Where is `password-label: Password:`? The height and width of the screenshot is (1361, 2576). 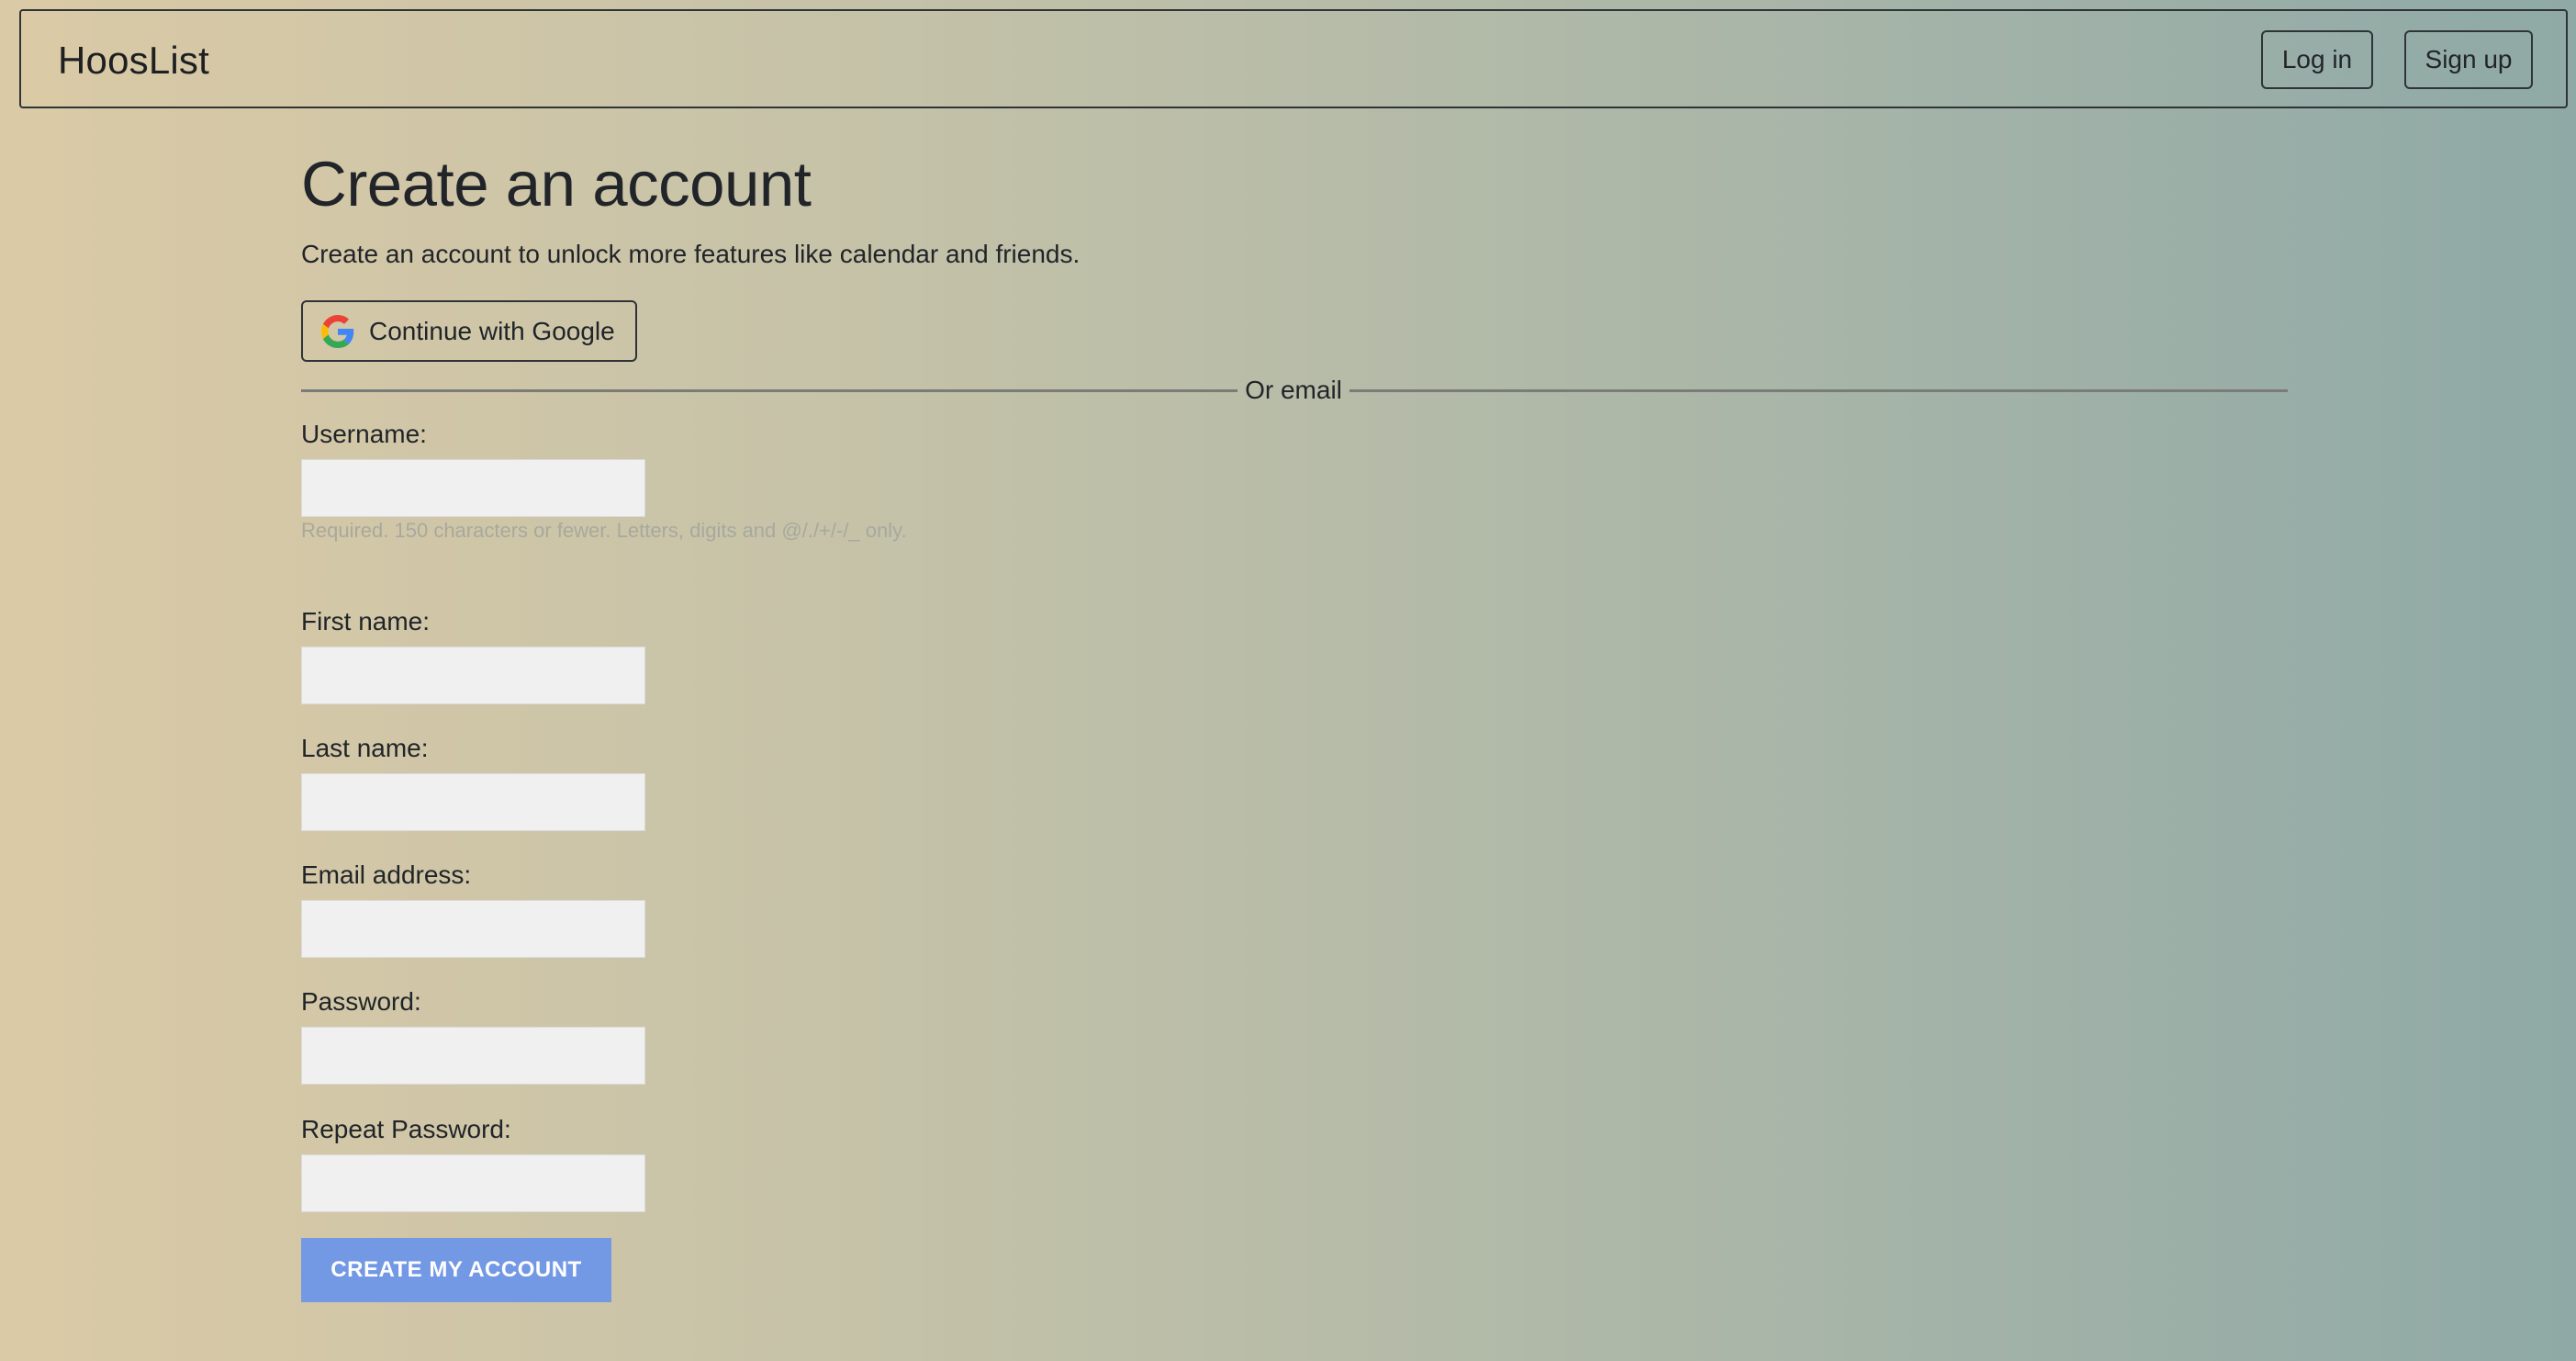 password-label: Password: is located at coordinates (361, 1001).